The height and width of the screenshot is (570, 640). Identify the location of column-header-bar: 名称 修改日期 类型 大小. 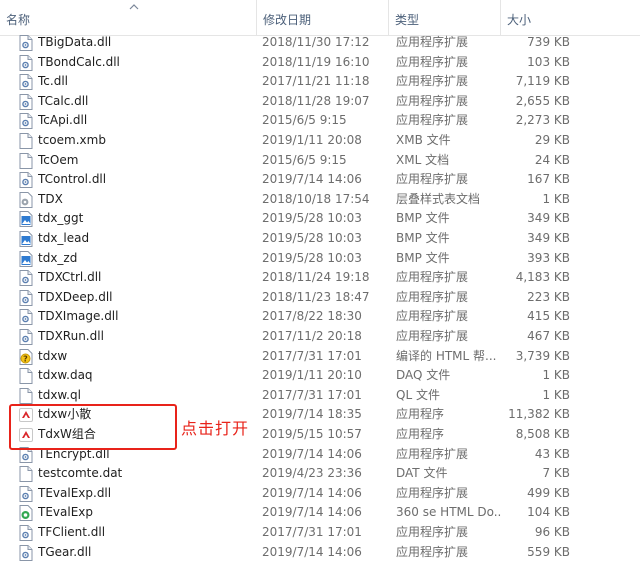
(320, 18).